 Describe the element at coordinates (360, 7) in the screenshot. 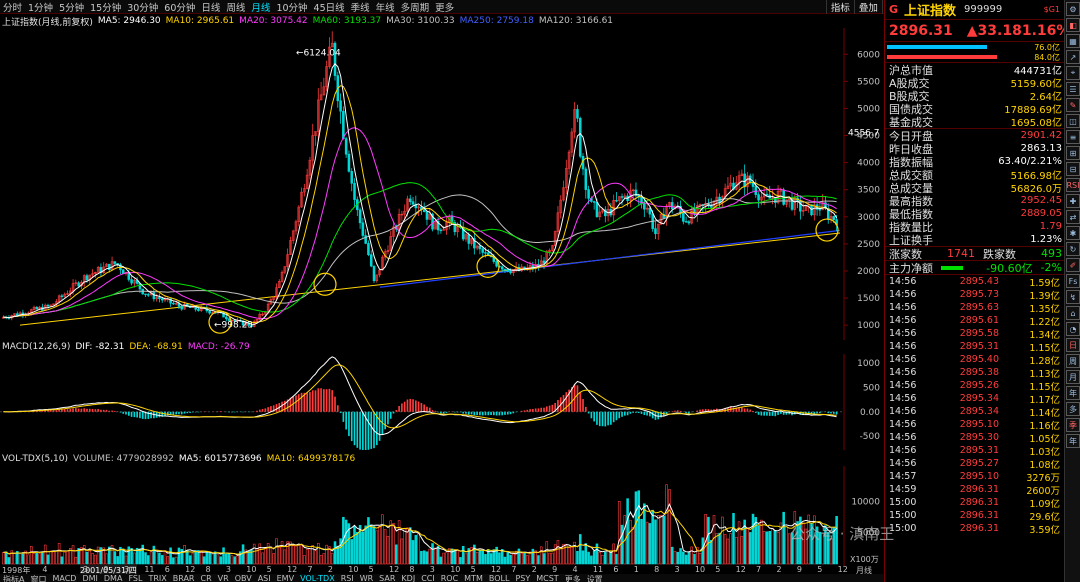

I see `timeframe-tab-11: 季线` at that location.